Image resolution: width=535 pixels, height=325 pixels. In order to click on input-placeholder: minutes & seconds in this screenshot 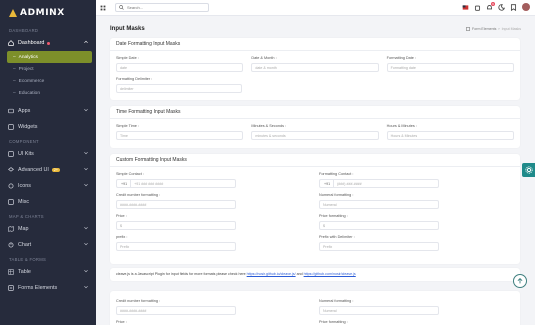, I will do `click(270, 135)`.